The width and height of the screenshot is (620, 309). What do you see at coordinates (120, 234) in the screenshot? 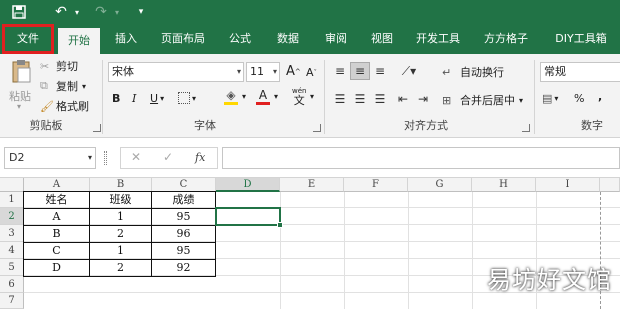
I see `cell-b3: 2` at bounding box center [120, 234].